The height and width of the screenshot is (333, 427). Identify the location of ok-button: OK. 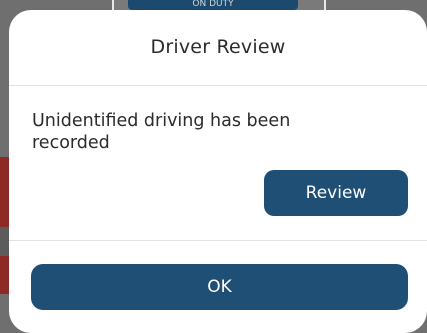
(219, 287).